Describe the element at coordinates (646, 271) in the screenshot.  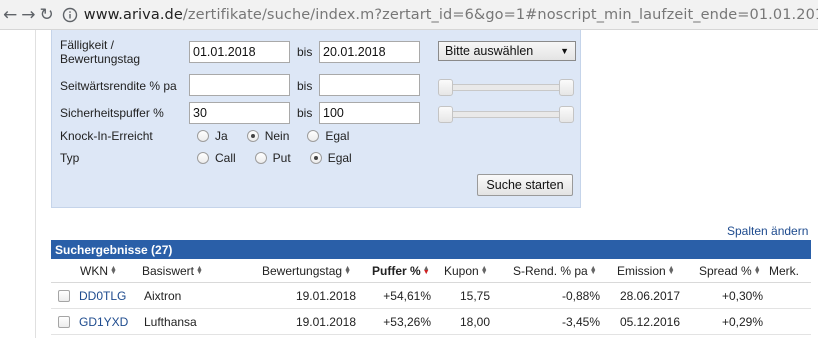
I see `column-header-emission: Emission ▲ ▼` at that location.